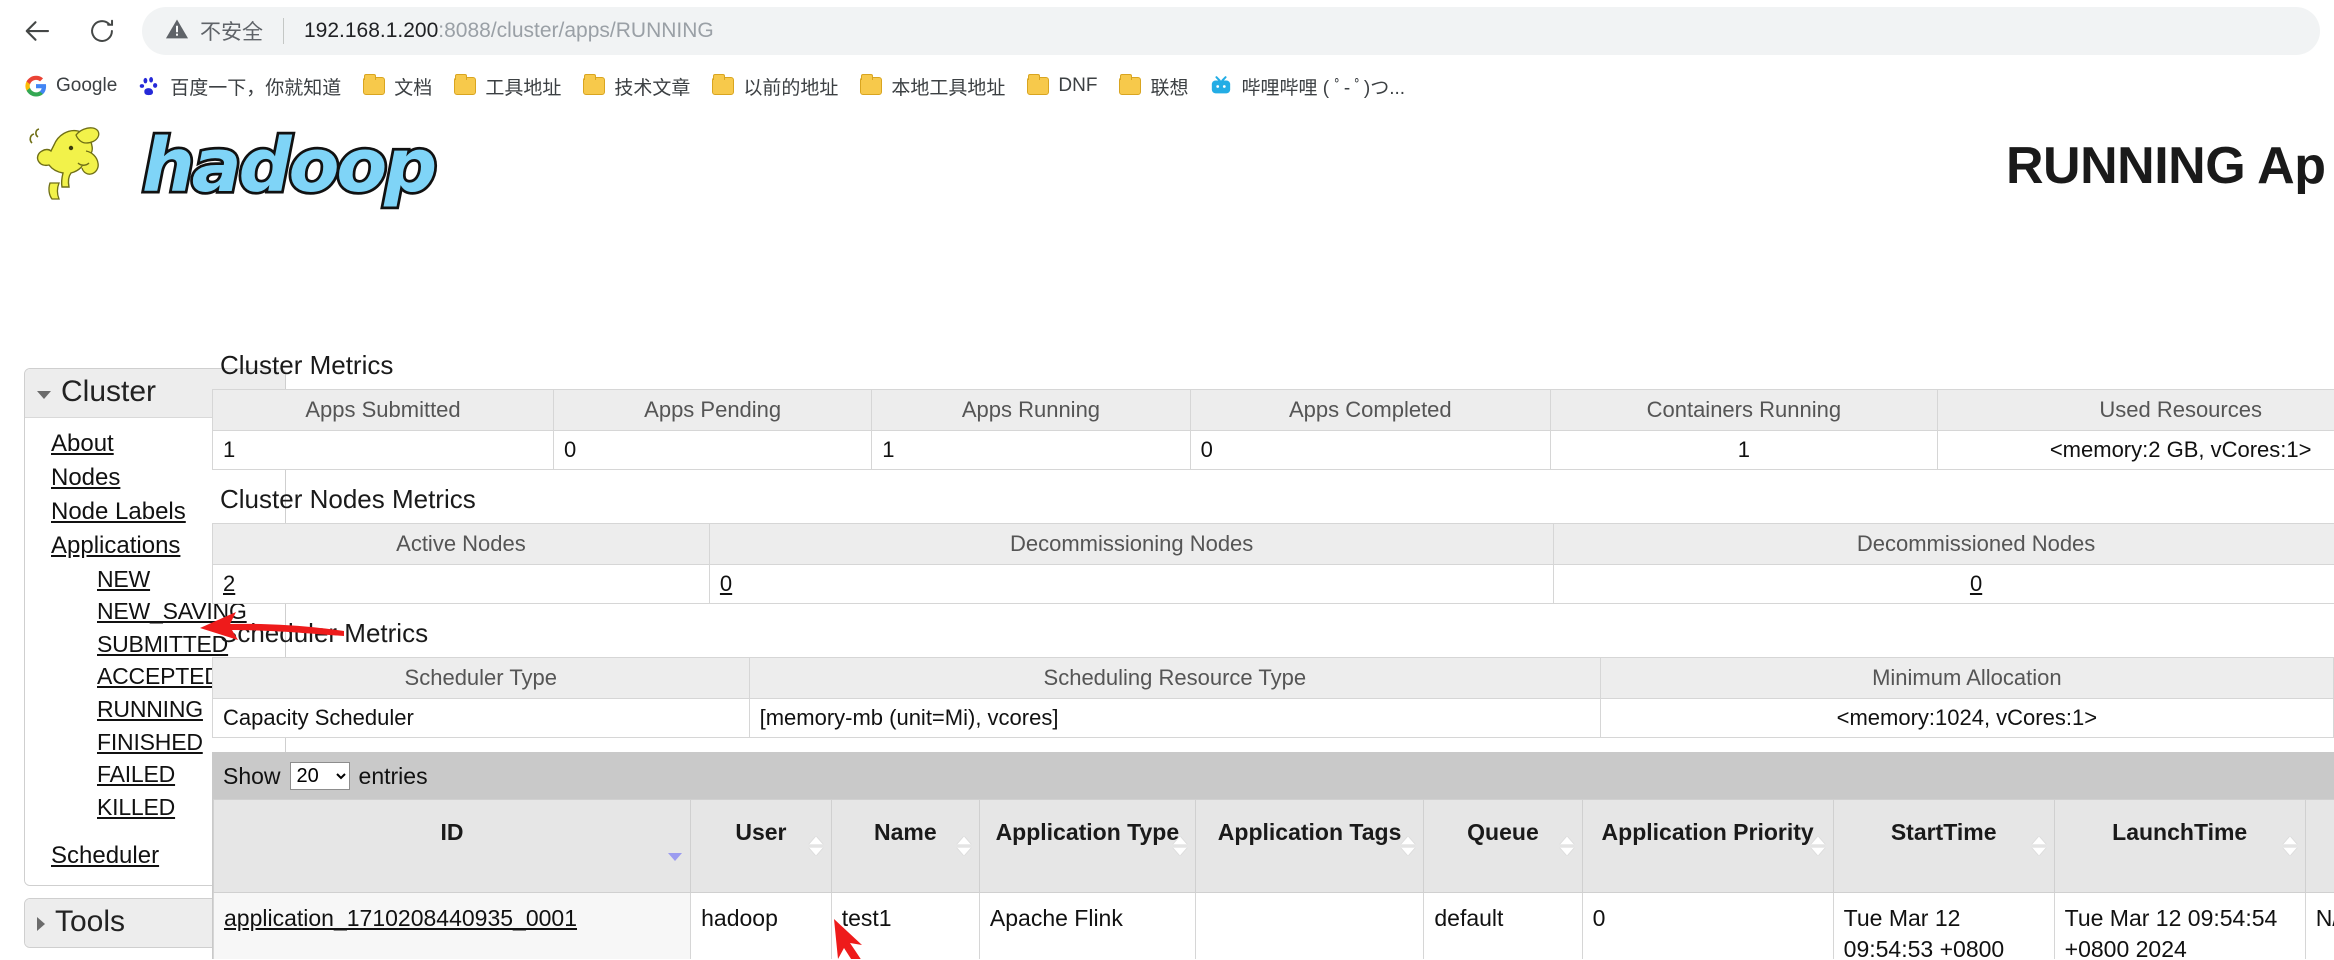 Image resolution: width=2334 pixels, height=960 pixels. I want to click on bookmark-wendang: 文档, so click(397, 86).